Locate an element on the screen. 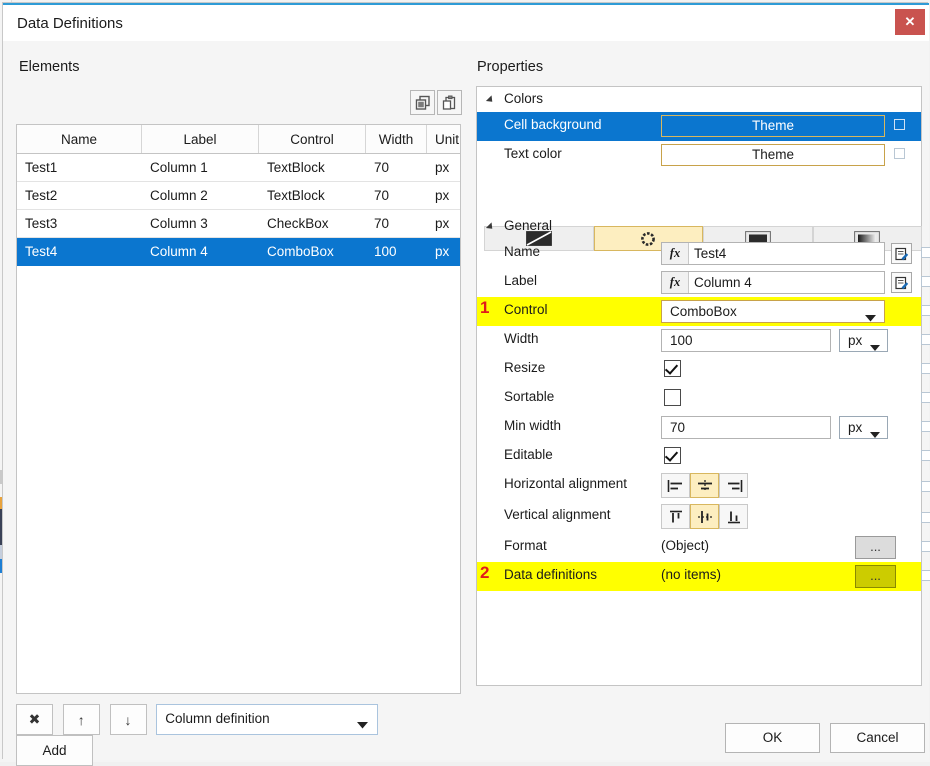 Image resolution: width=930 pixels, height=766 pixels. property-control: 1 Control ComboBox is located at coordinates (699, 311).